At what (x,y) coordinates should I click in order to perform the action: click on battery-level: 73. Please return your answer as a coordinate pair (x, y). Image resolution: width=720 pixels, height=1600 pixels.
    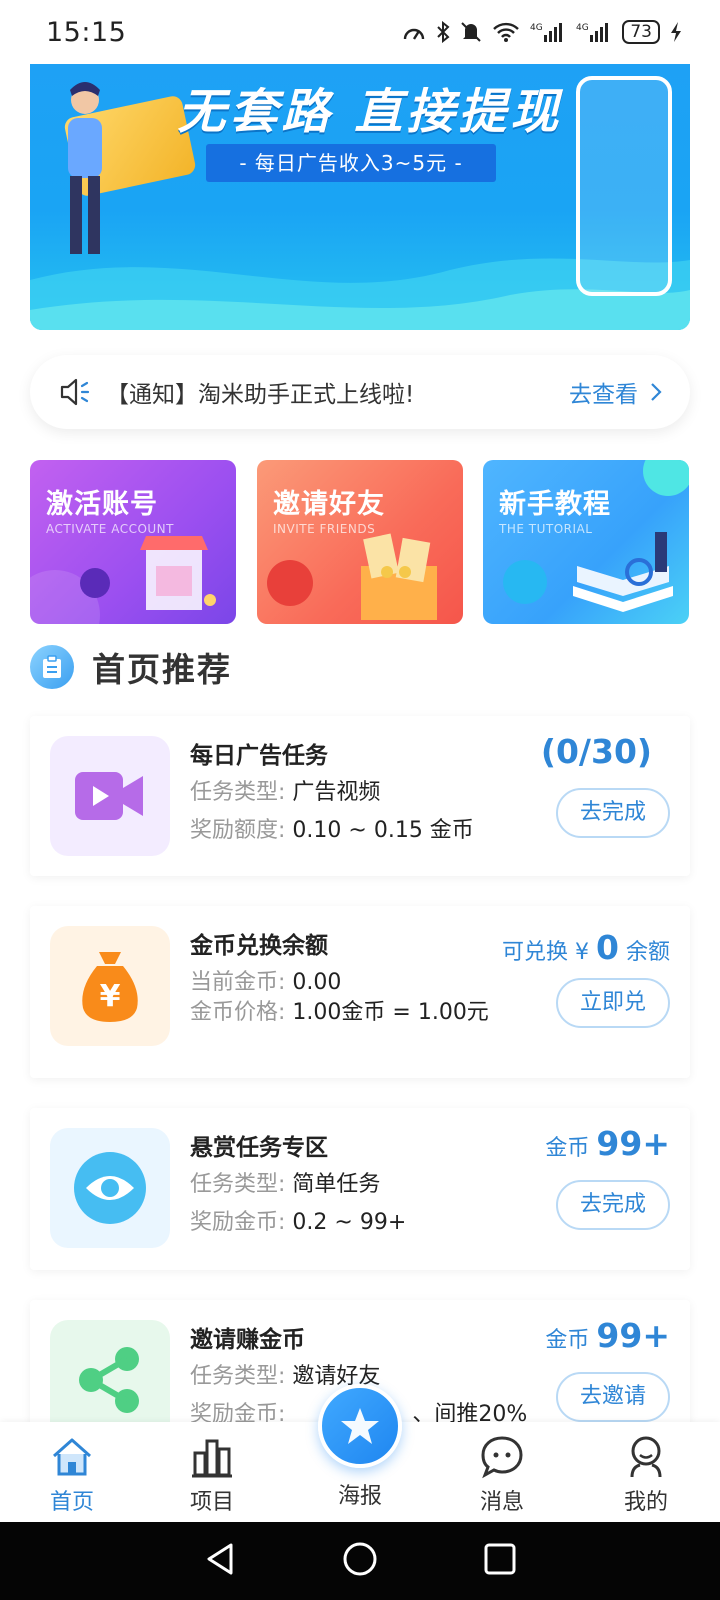
    Looking at the image, I should click on (641, 32).